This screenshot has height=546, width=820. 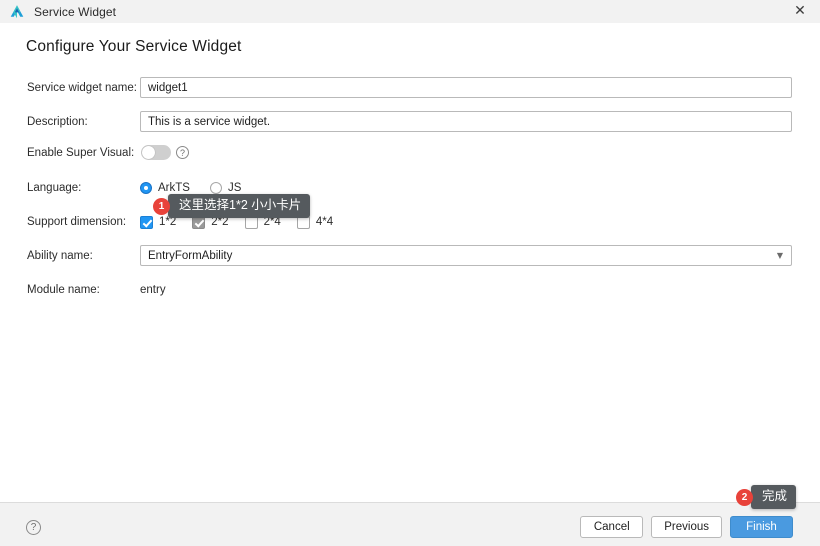 What do you see at coordinates (771, 497) in the screenshot?
I see `annotation-text: 完成` at bounding box center [771, 497].